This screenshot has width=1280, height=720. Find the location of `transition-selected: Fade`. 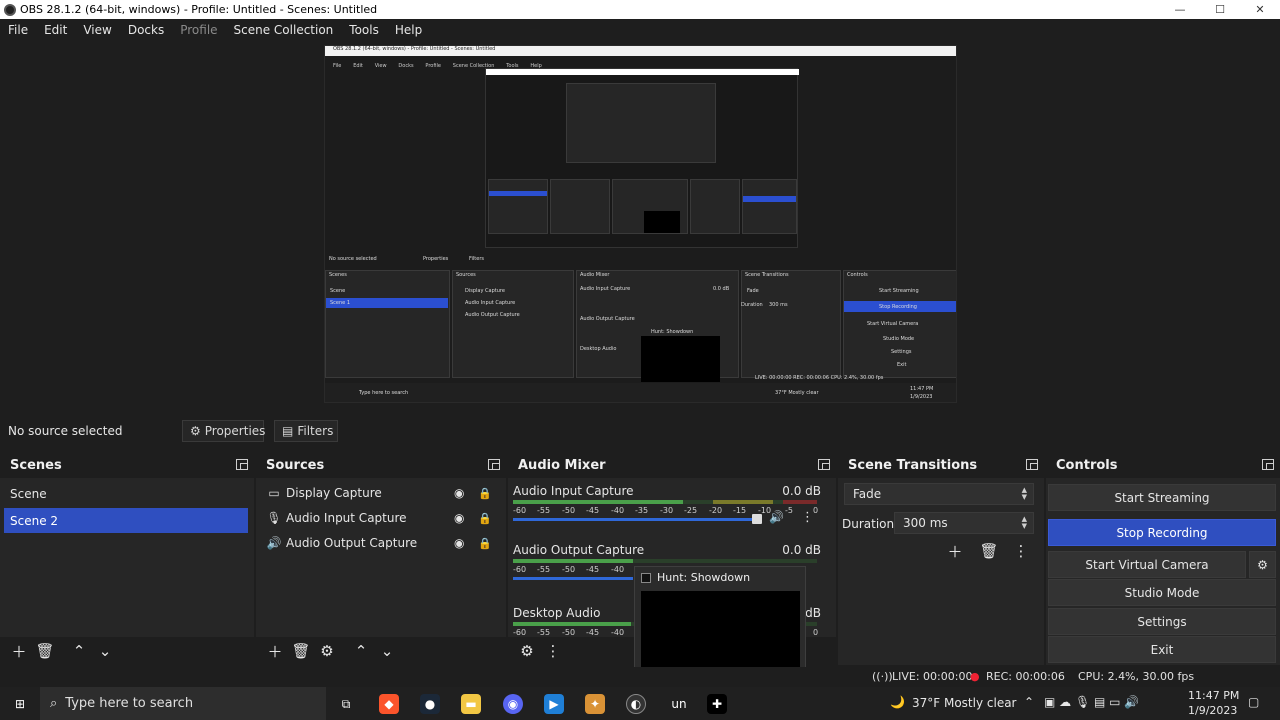

transition-selected: Fade is located at coordinates (867, 494).